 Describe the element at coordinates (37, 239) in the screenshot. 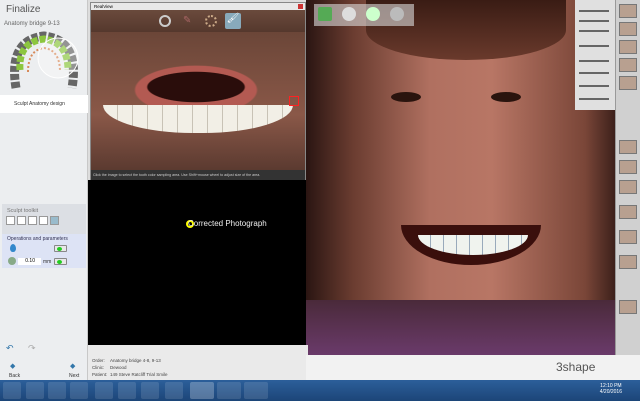

I see `ops-title: Operations and parameters` at that location.